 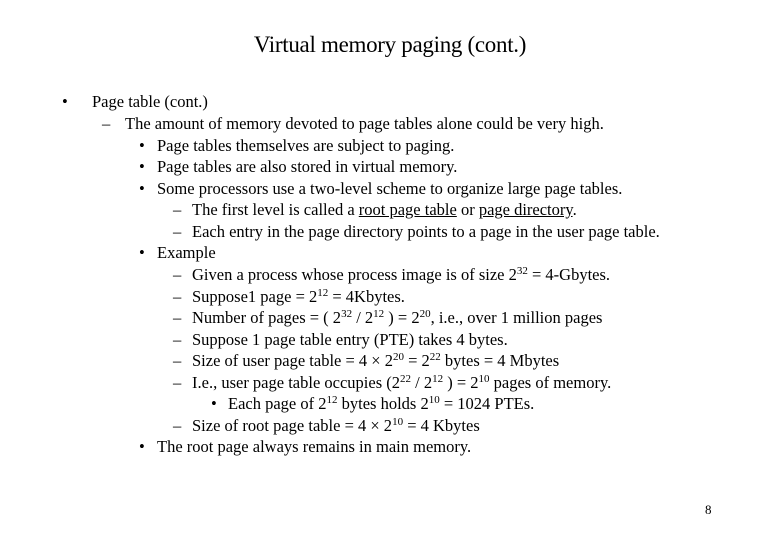 What do you see at coordinates (487, 403) in the screenshot?
I see `text-segment: = 1024 PTEs.` at bounding box center [487, 403].